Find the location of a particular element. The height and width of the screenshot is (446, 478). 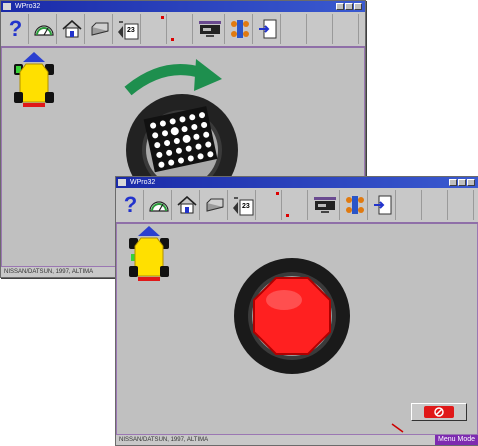

rotate-direction-arrow-icon is located at coordinates (173, 77).